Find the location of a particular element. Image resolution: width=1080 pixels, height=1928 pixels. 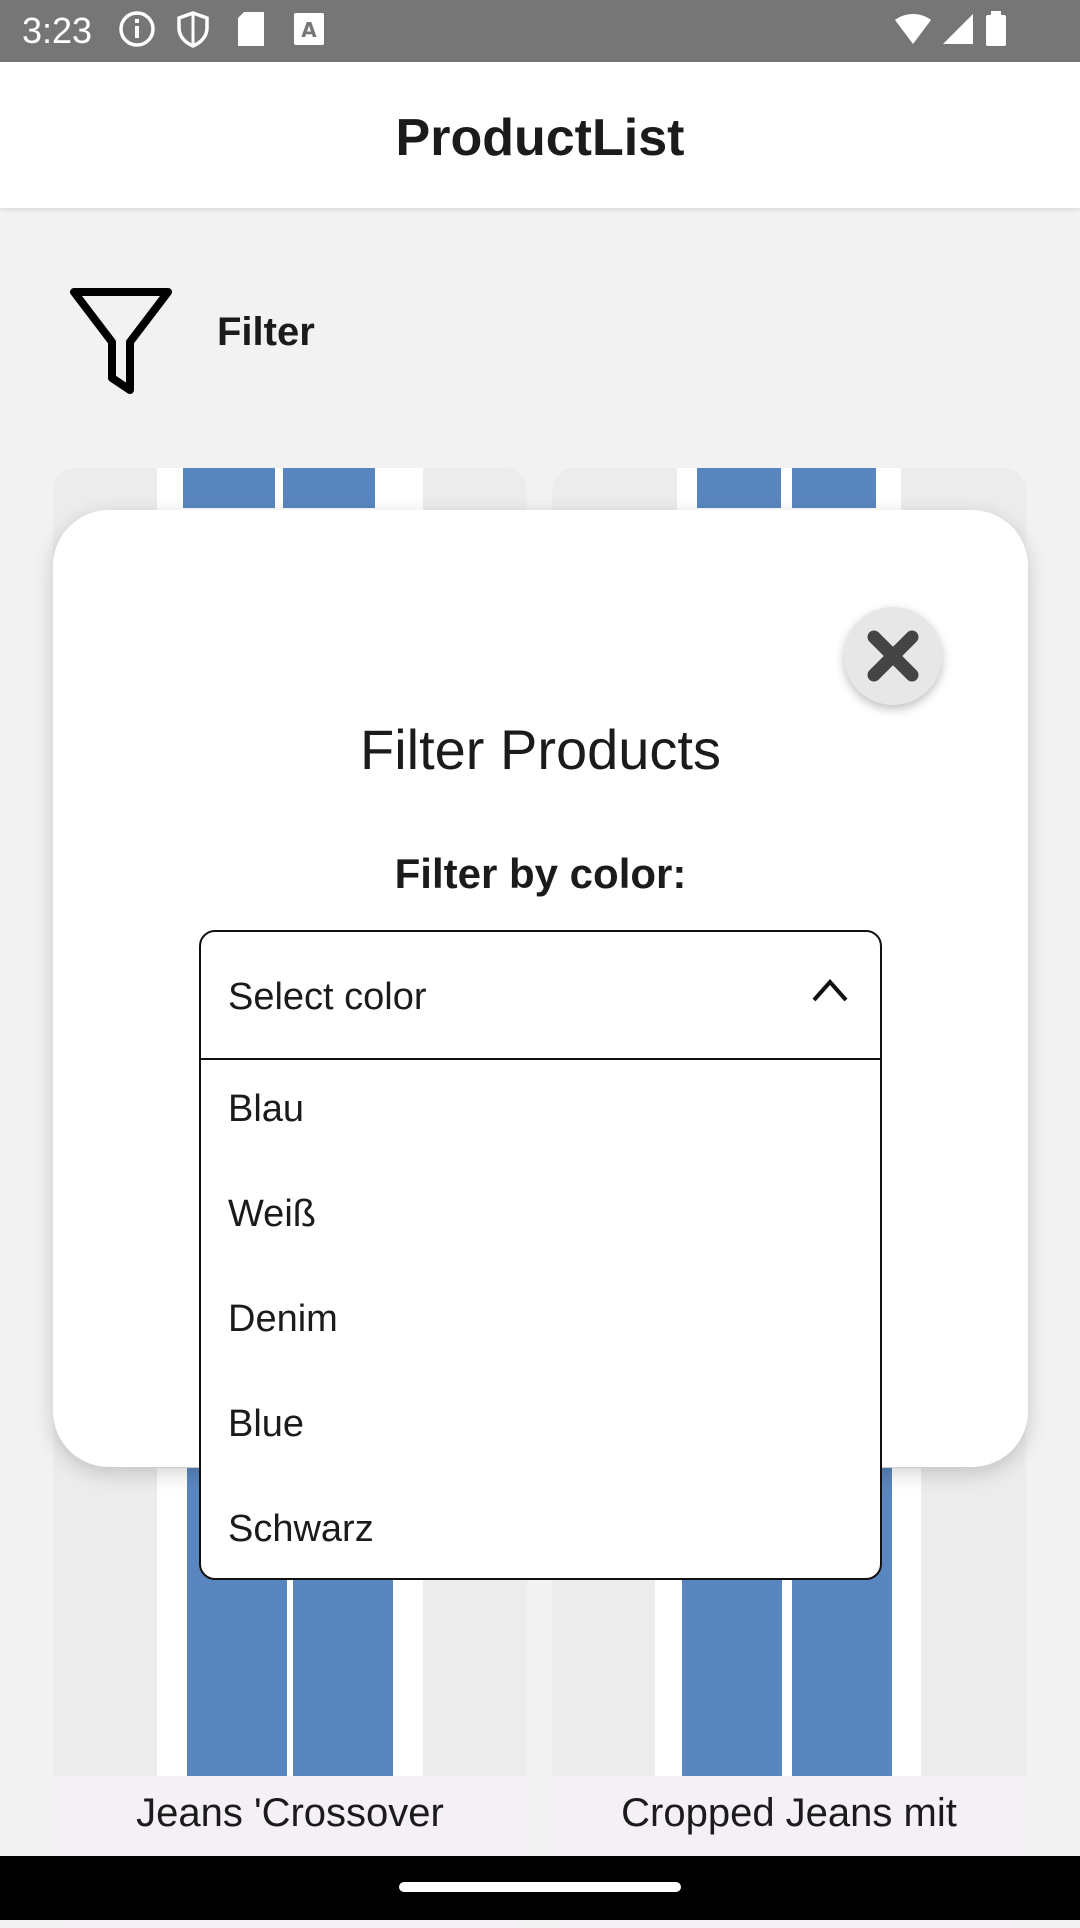

color-option-weiss: Weiß is located at coordinates (540, 1217).